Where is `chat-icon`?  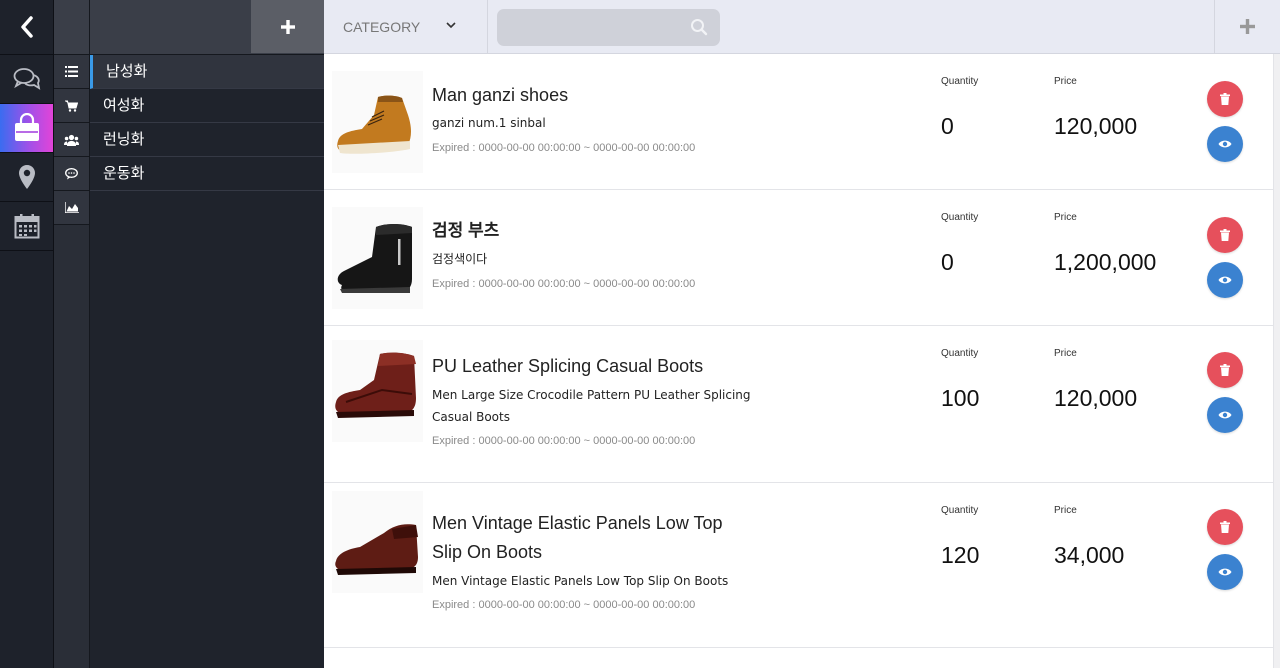 chat-icon is located at coordinates (26, 79).